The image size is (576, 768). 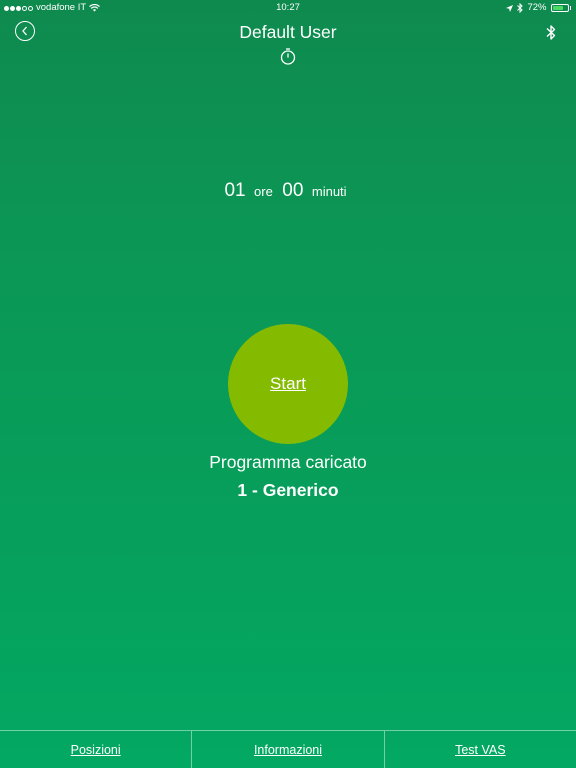 What do you see at coordinates (510, 8) in the screenshot?
I see `location-arrow-icon` at bounding box center [510, 8].